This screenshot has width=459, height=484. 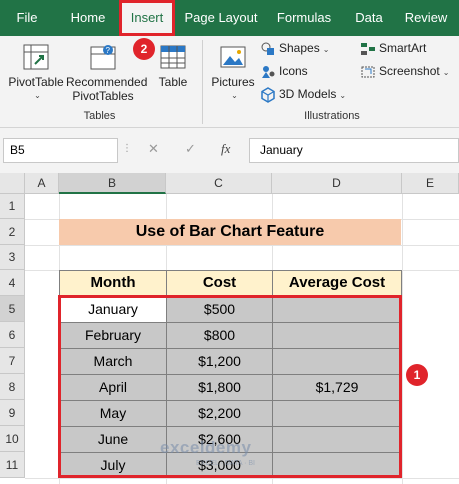 What do you see at coordinates (12, 309) in the screenshot?
I see `row-header-5: 5` at bounding box center [12, 309].